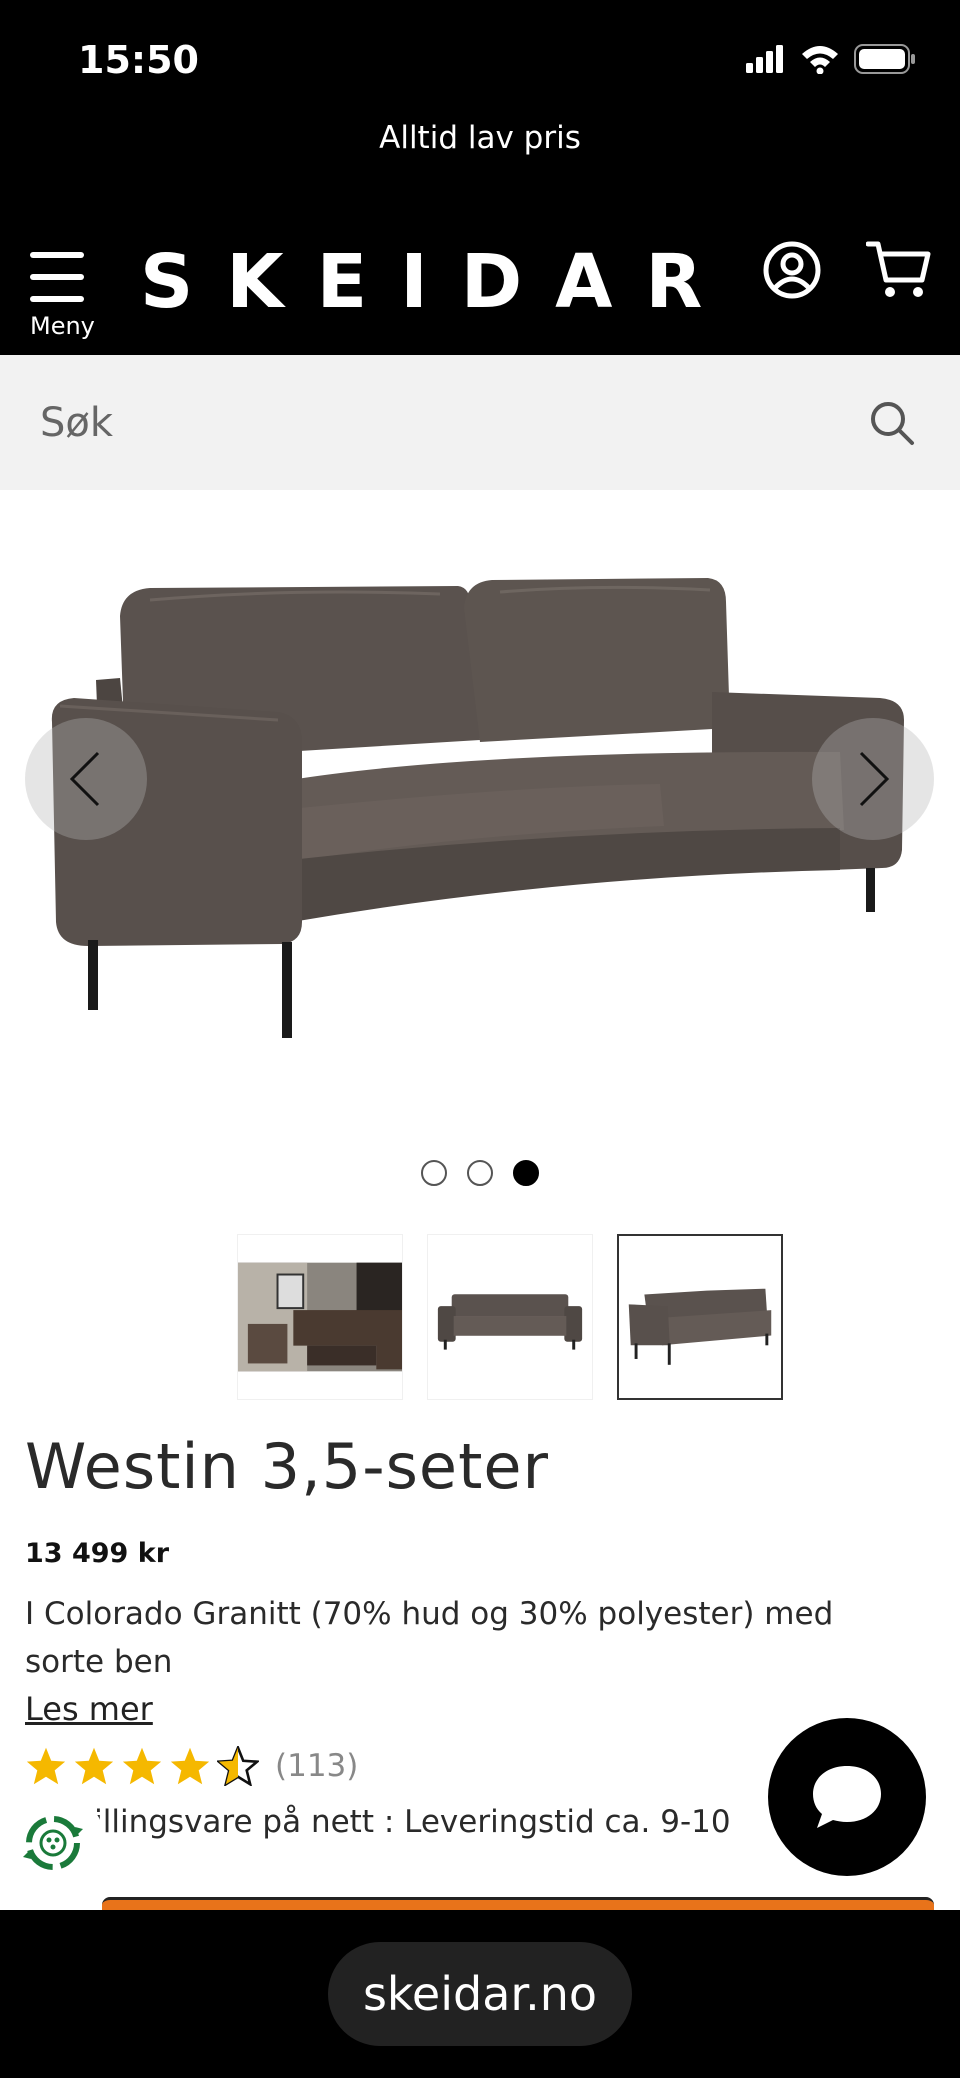 The image size is (960, 2078). Describe the element at coordinates (526, 1173) in the screenshot. I see `carousel-dot-active` at that location.